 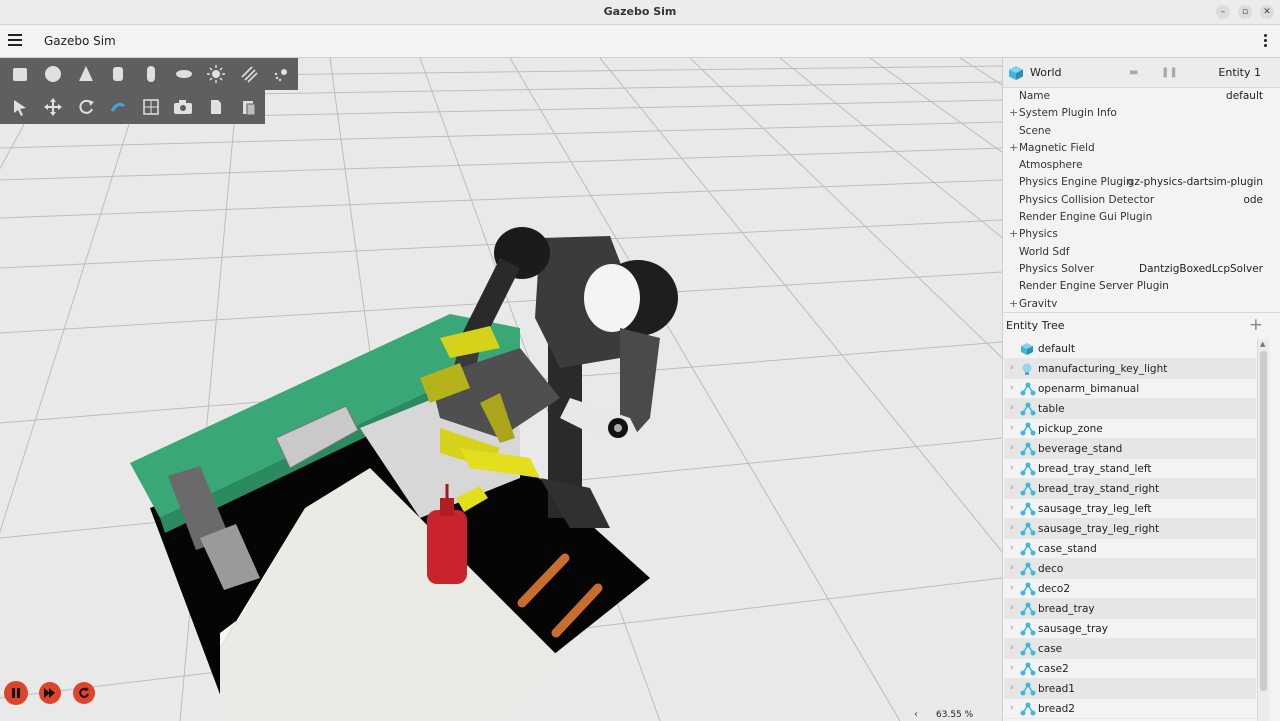 What do you see at coordinates (1094, 286) in the screenshot?
I see `property-name: Render Engine Server Plugin` at bounding box center [1094, 286].